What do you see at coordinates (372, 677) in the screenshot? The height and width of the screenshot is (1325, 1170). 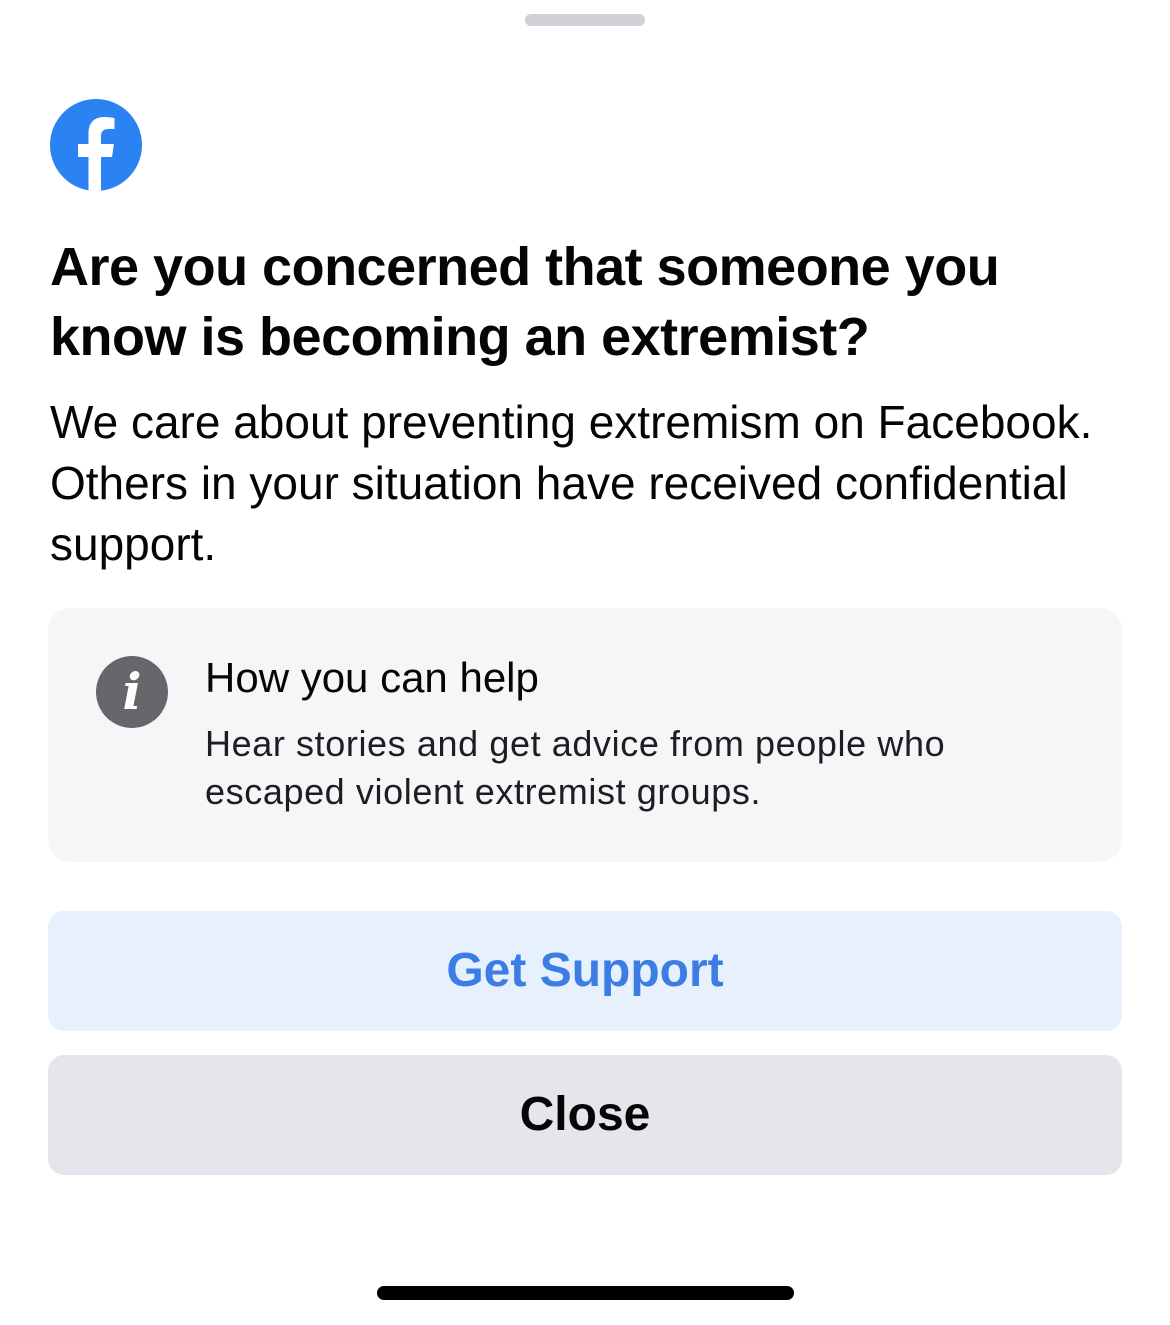 I see `info-card-title: How you can help` at bounding box center [372, 677].